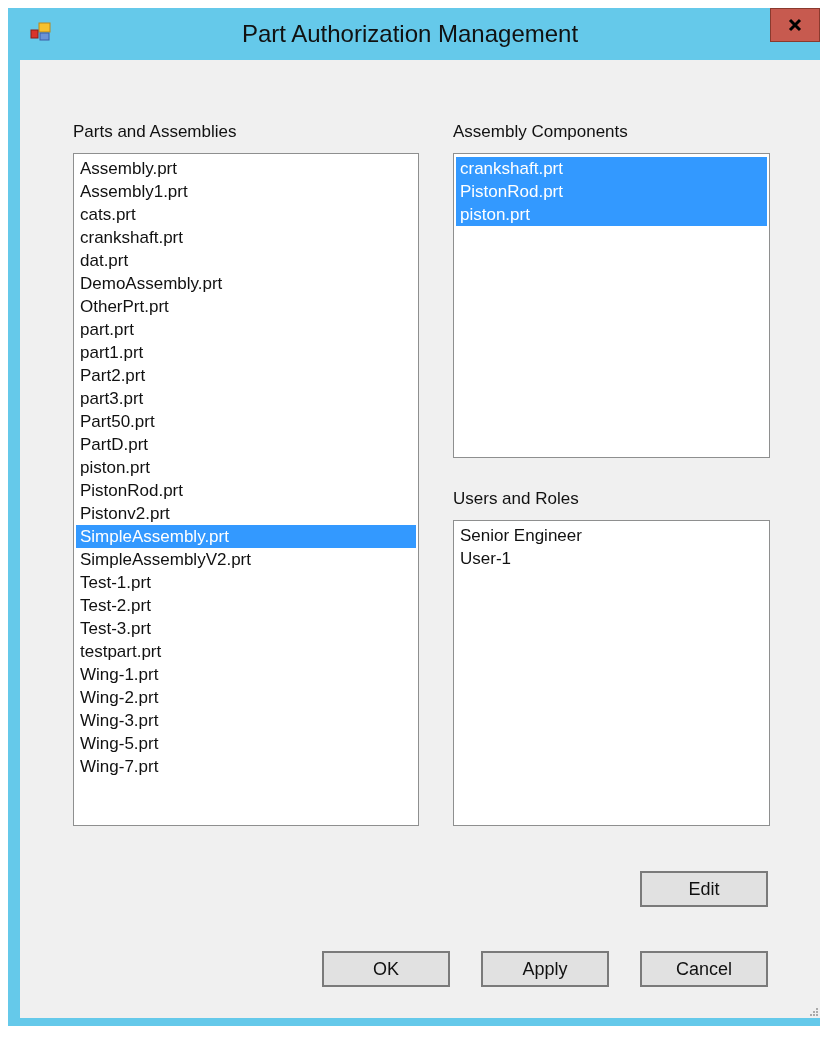  Describe the element at coordinates (246, 352) in the screenshot. I see `list-item: part1.prt` at that location.